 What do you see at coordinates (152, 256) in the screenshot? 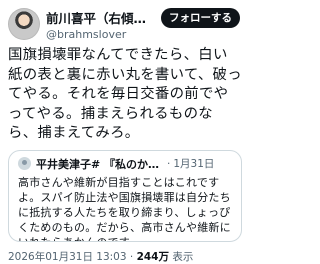
I see `views-count: 244万` at bounding box center [152, 256].